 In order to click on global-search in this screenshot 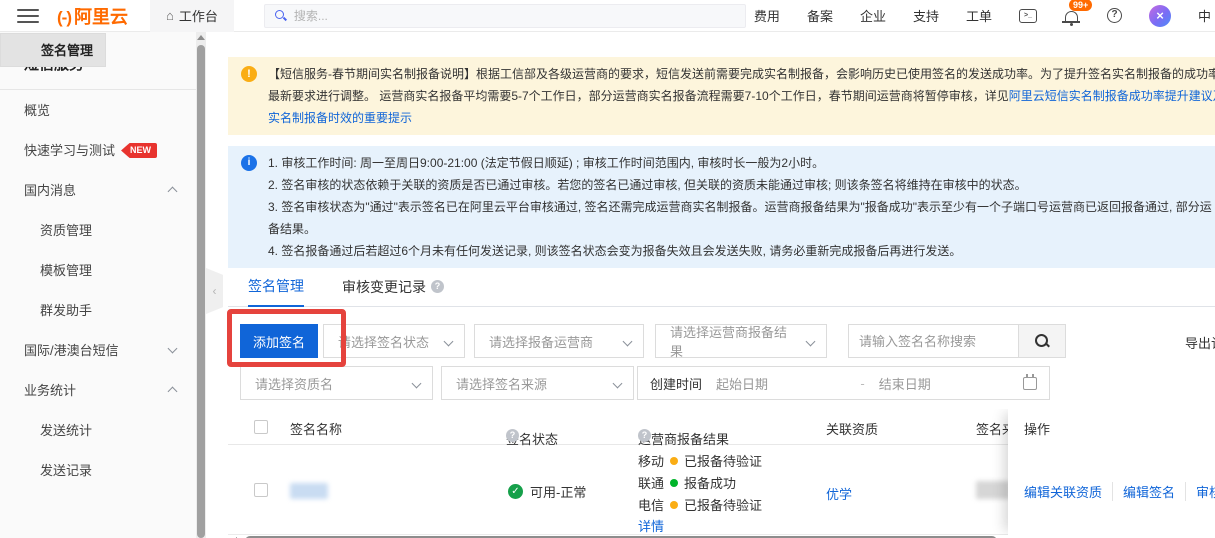, I will do `click(504, 15)`.